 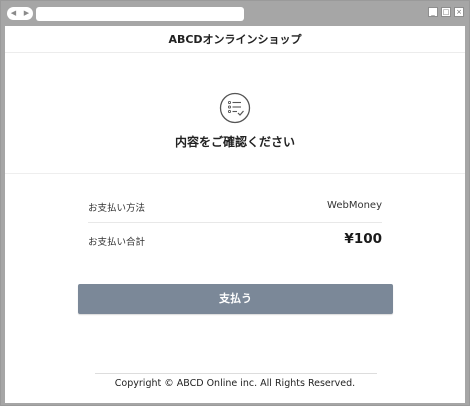 What do you see at coordinates (13, 13) in the screenshot?
I see `back-icon: ◀` at bounding box center [13, 13].